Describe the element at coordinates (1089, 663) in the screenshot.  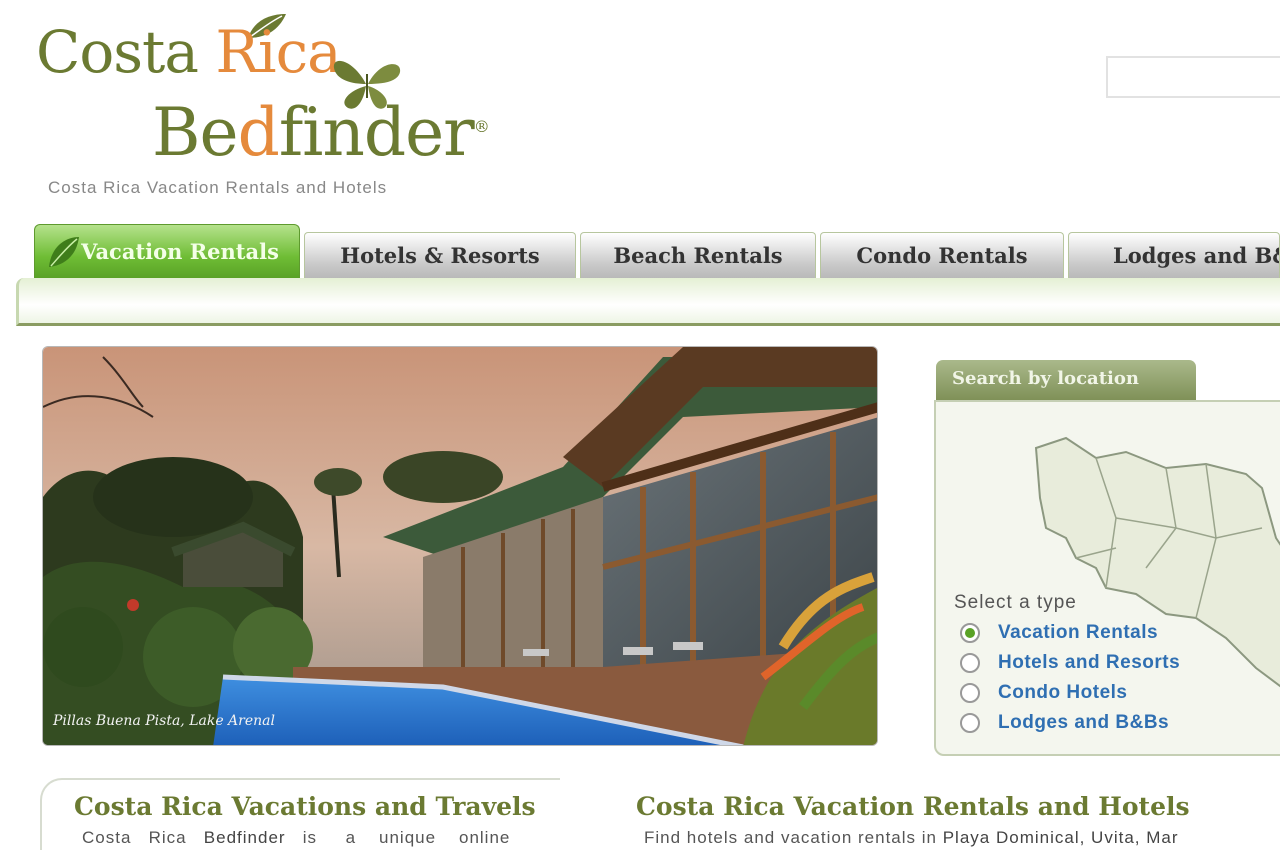
I see `radio-label: Hotels and Resorts` at that location.